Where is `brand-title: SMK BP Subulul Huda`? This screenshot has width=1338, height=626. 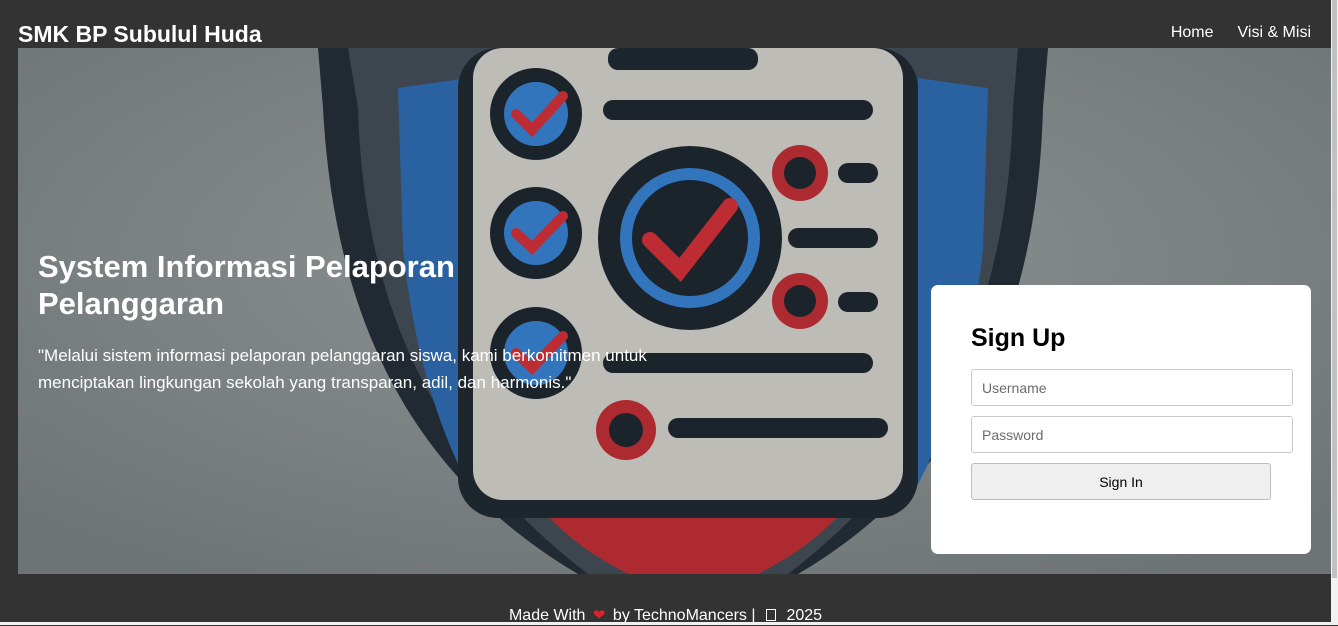 brand-title: SMK BP Subulul Huda is located at coordinates (140, 34).